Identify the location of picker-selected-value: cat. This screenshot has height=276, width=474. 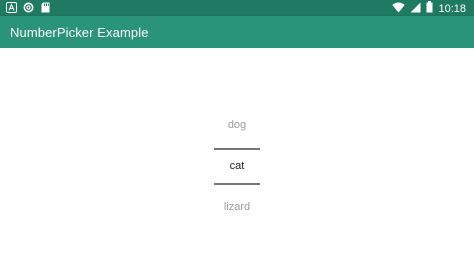
(237, 166).